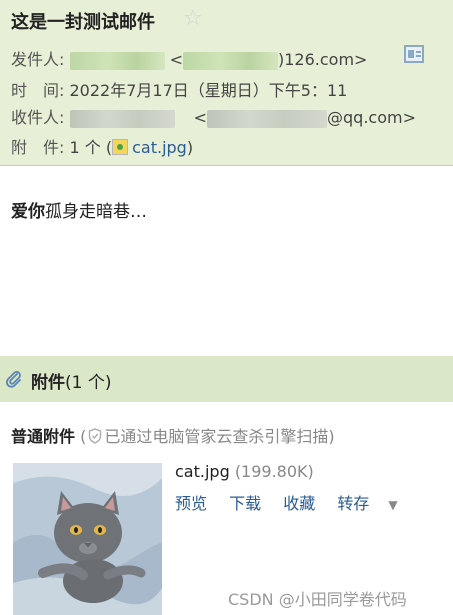 The width and height of the screenshot is (453, 615). What do you see at coordinates (159, 147) in the screenshot?
I see `attach-name-link: cat.jpg` at bounding box center [159, 147].